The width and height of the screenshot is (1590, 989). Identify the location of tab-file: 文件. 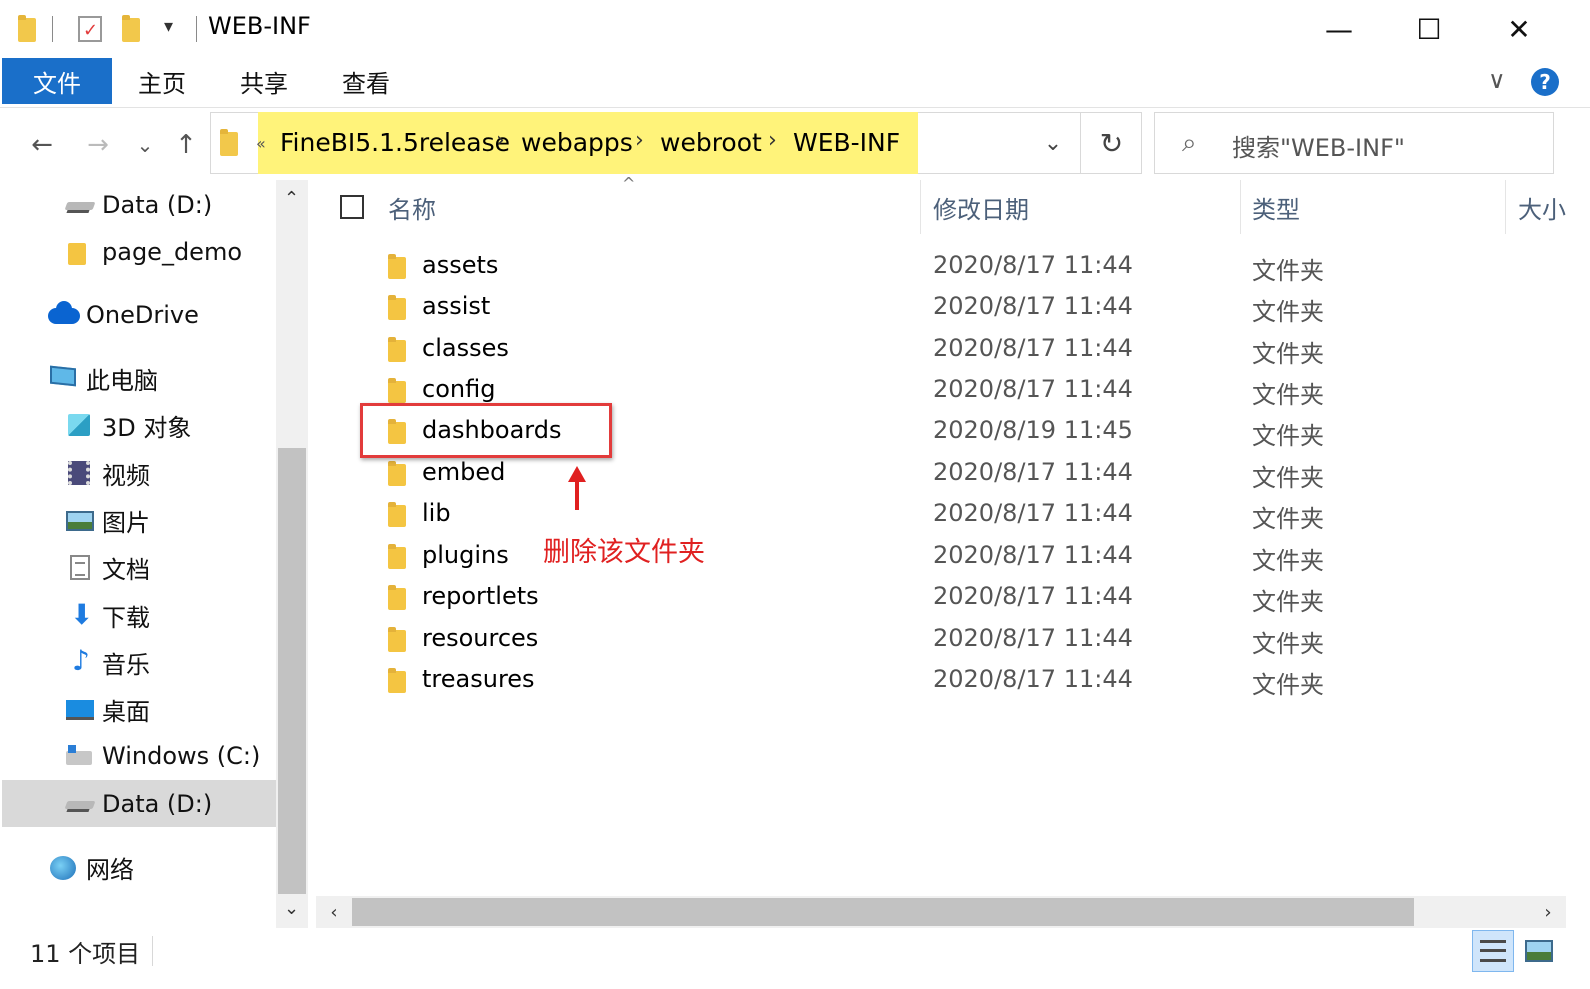
(57, 81).